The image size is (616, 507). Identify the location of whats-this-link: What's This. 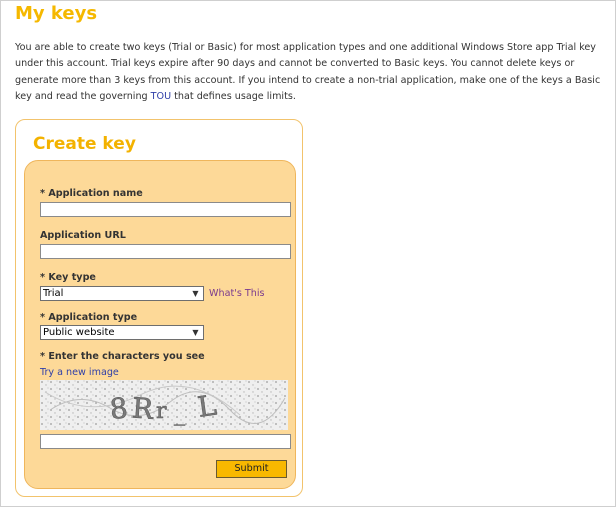
(237, 293).